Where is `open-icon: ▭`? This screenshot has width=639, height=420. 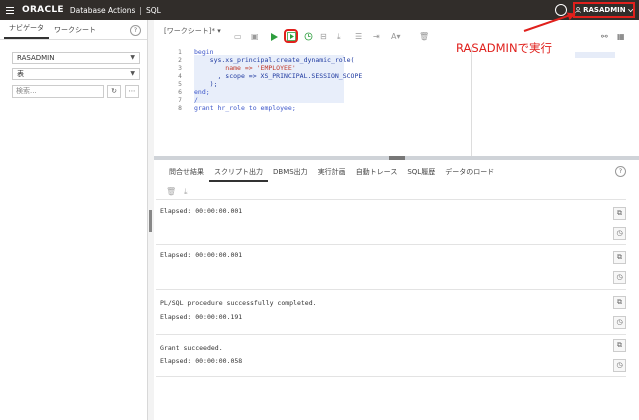 open-icon: ▭ is located at coordinates (238, 37).